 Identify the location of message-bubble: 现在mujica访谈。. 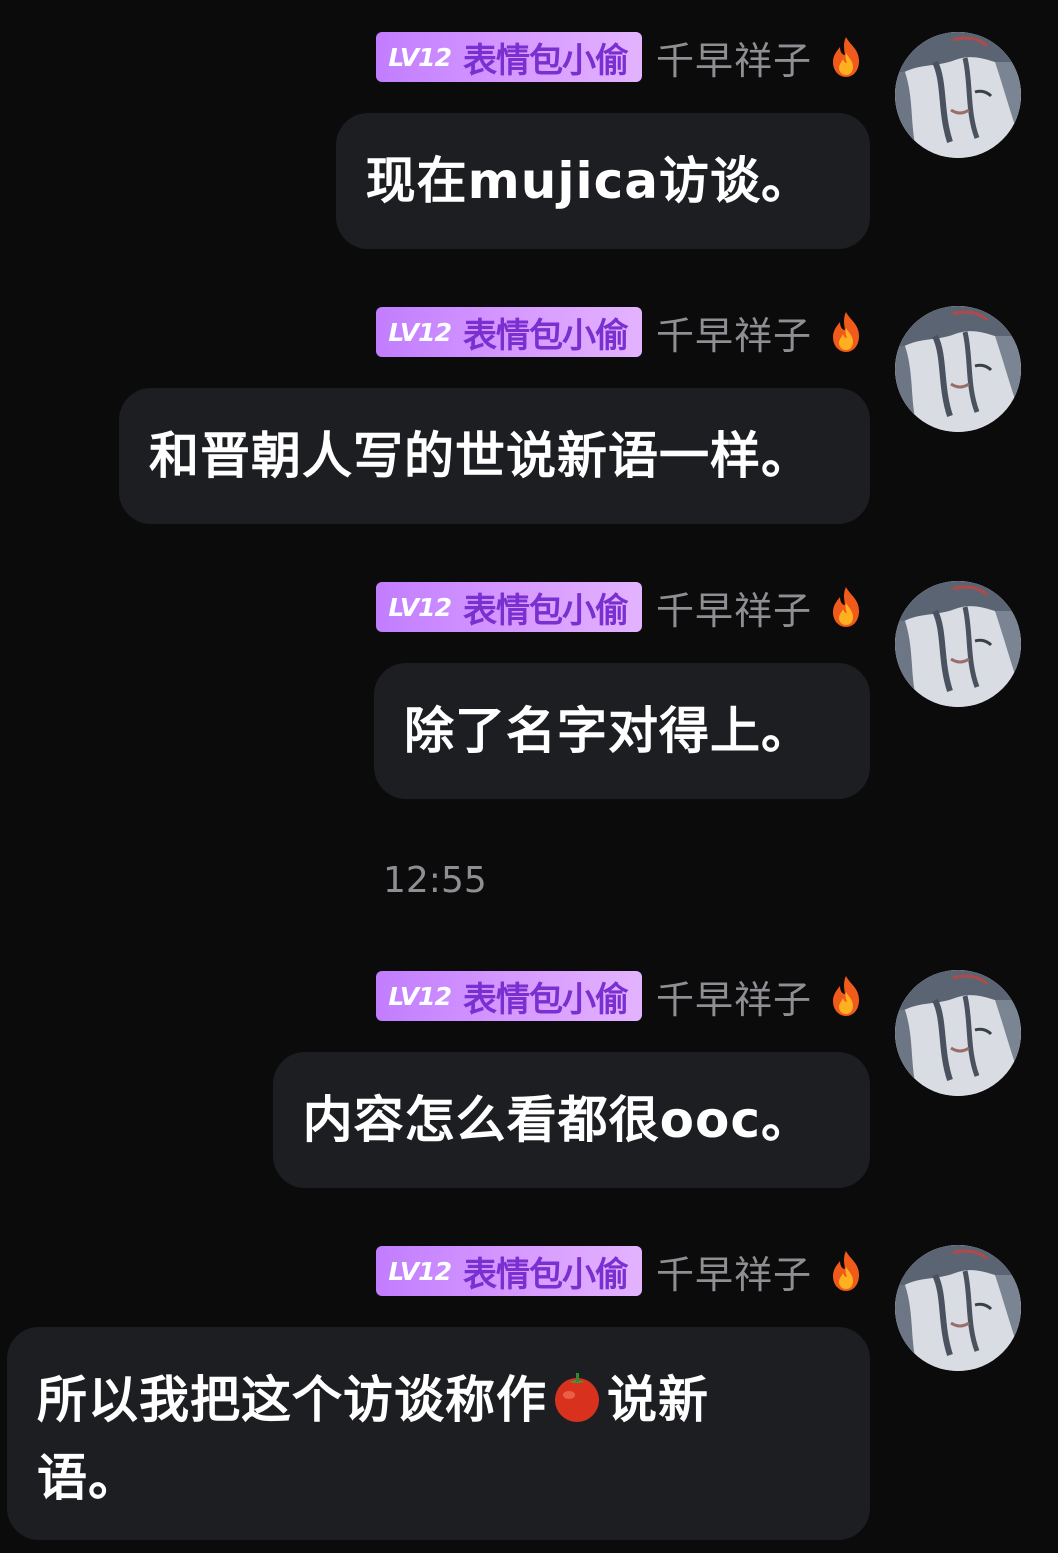
(602, 181).